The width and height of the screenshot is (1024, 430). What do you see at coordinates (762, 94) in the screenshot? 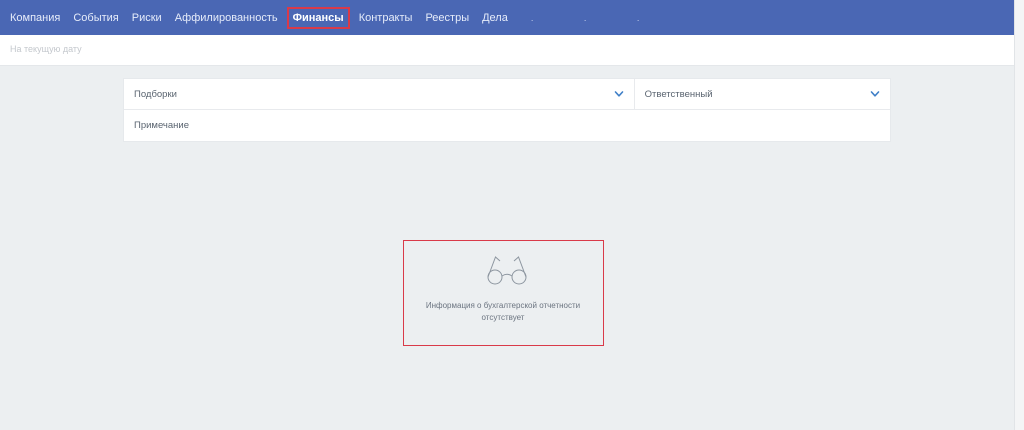
I see `responsible-select: Ответственный` at bounding box center [762, 94].